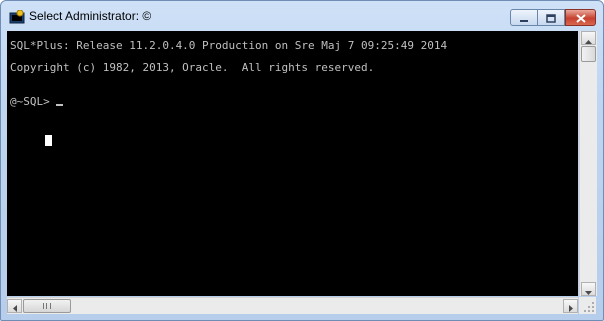  I want to click on arrow-up-icon, so click(588, 38).